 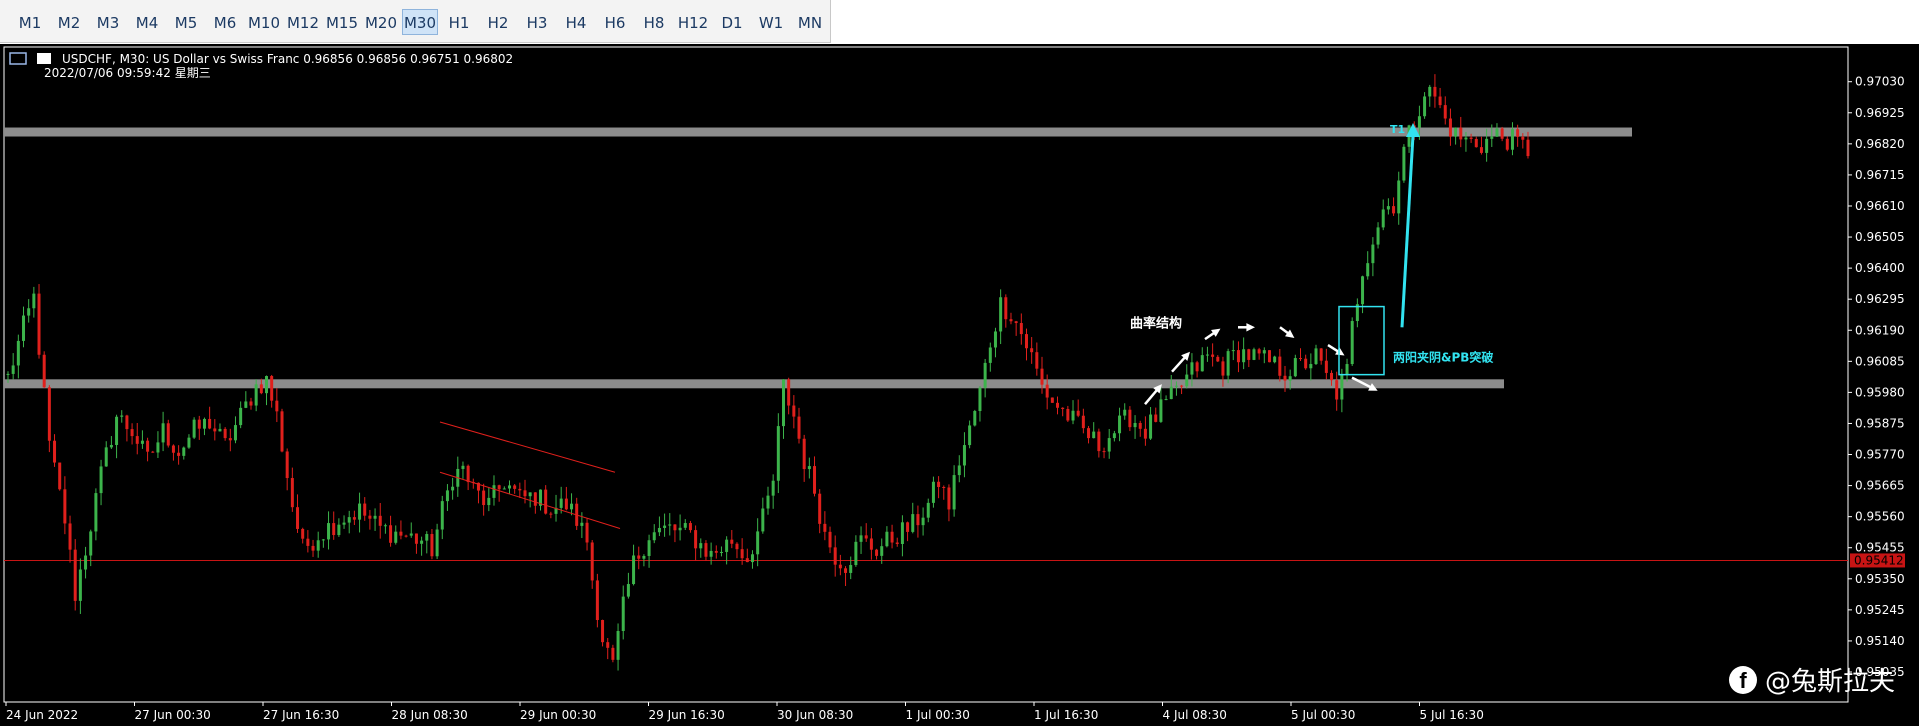 What do you see at coordinates (225, 22) in the screenshot?
I see `timeframe-m6: M6` at bounding box center [225, 22].